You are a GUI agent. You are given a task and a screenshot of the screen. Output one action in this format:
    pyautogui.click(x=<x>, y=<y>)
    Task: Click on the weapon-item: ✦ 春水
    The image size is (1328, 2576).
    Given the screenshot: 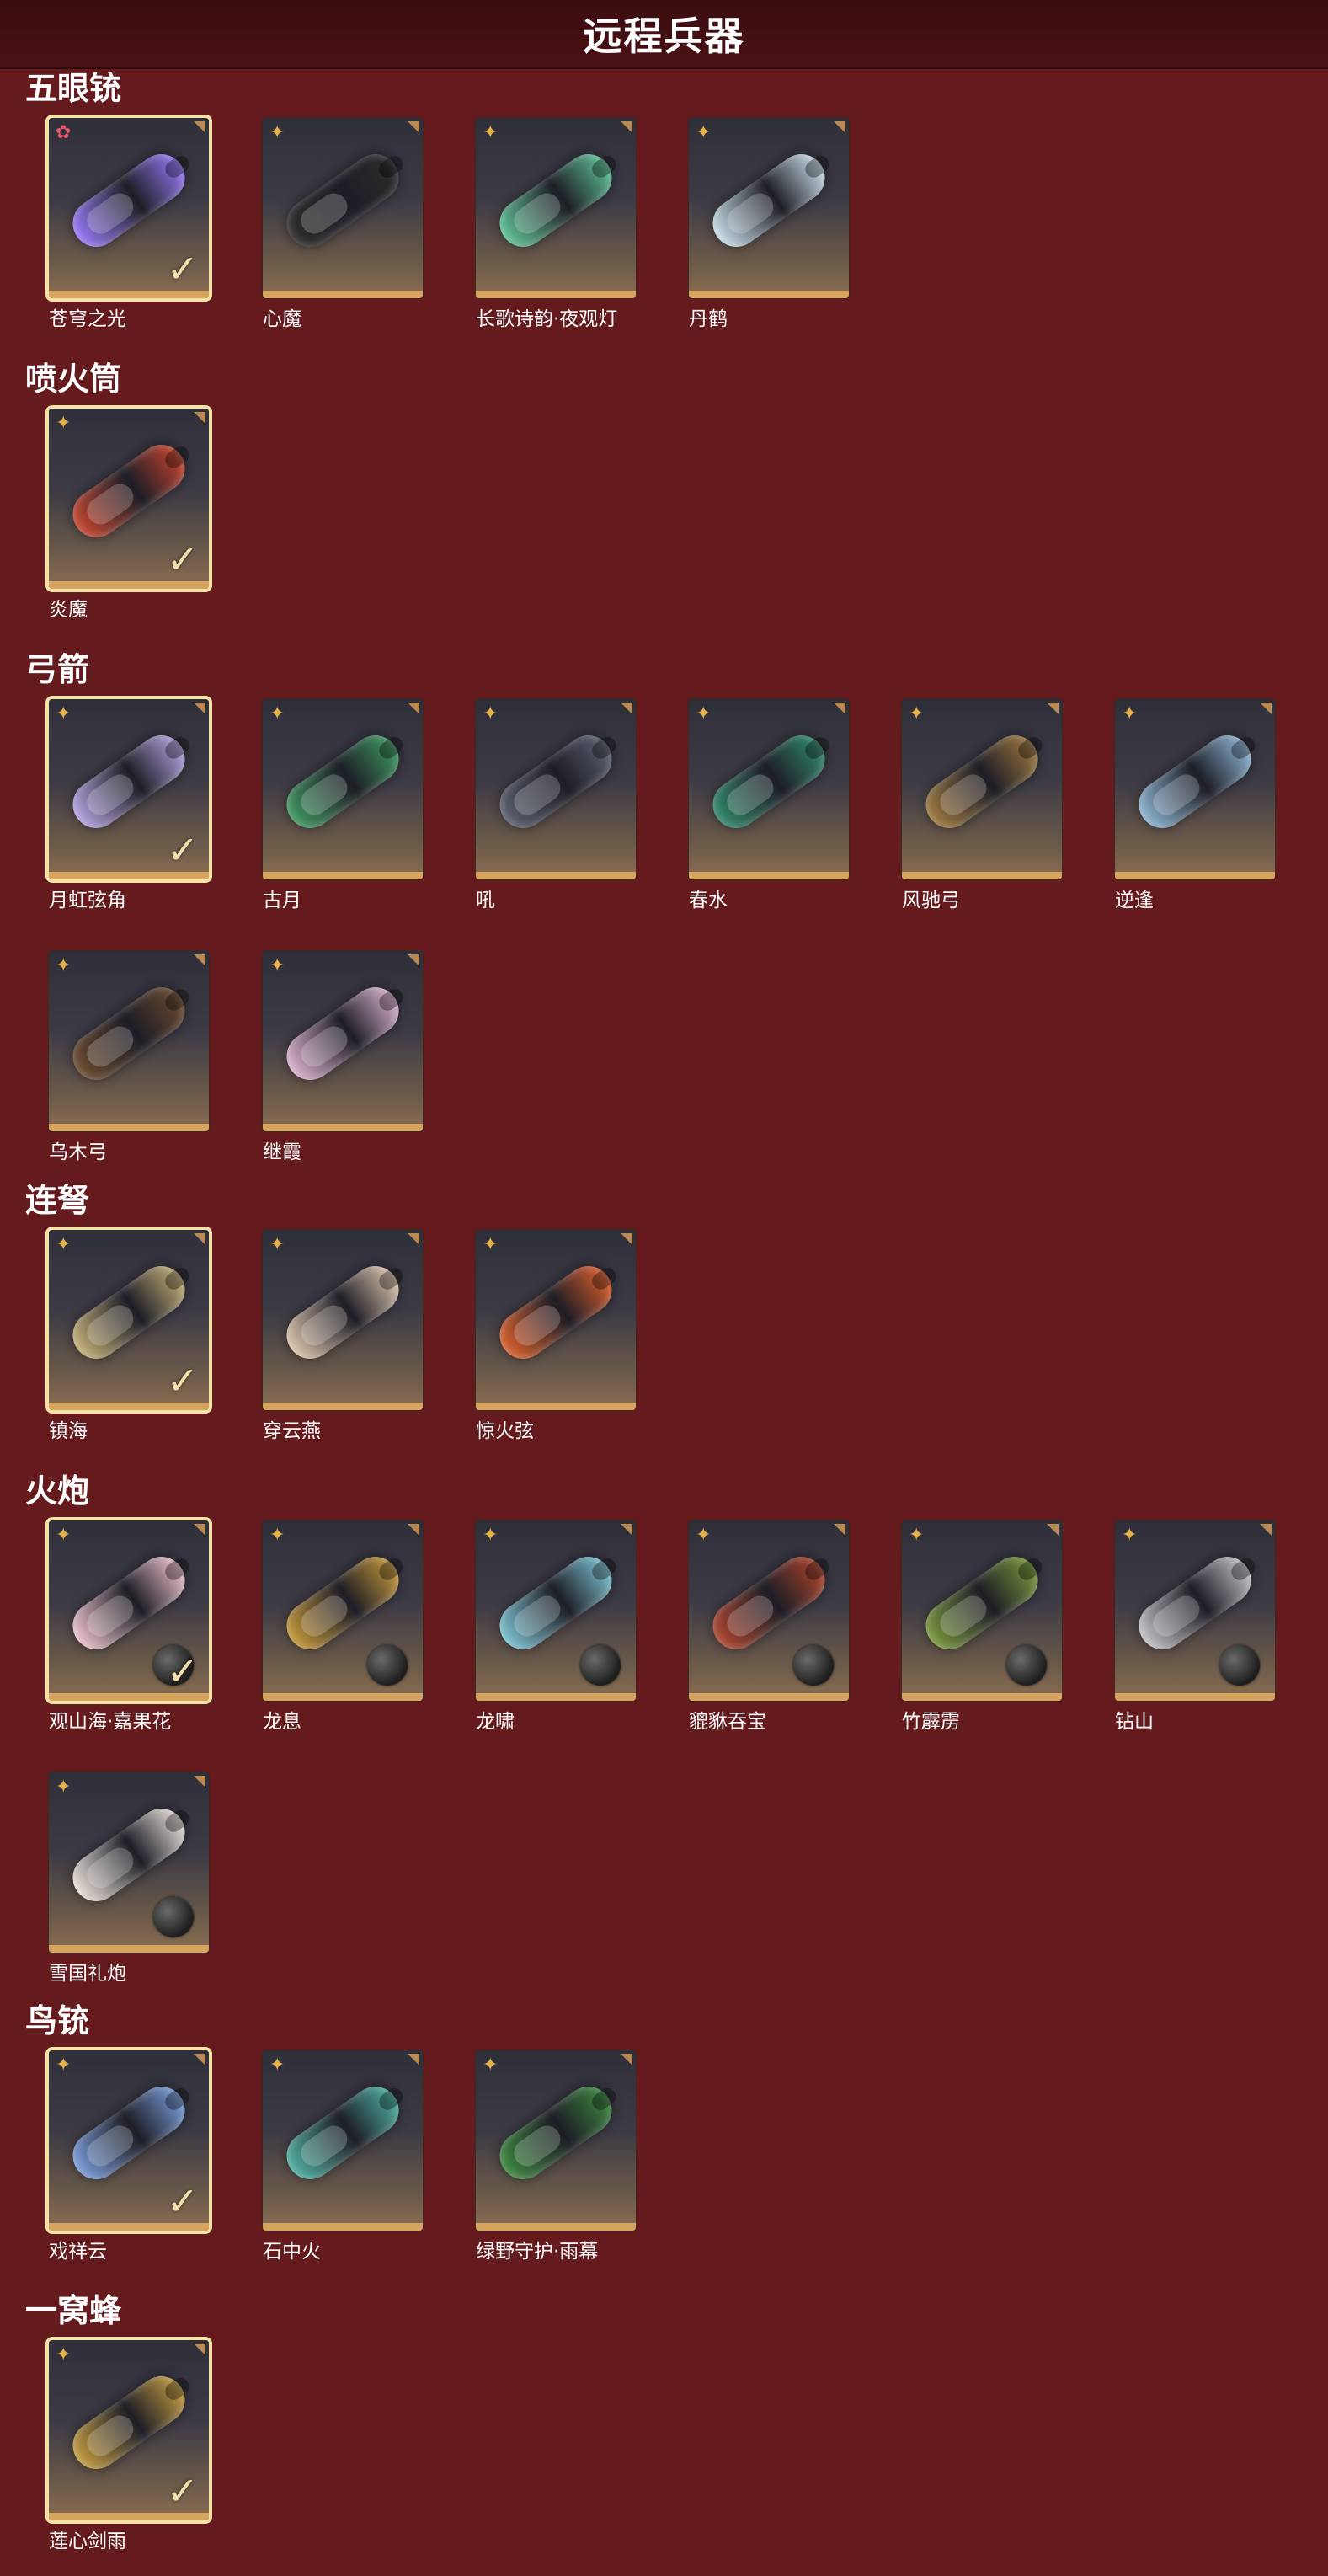 What is the action you would take?
    pyautogui.click(x=771, y=813)
    